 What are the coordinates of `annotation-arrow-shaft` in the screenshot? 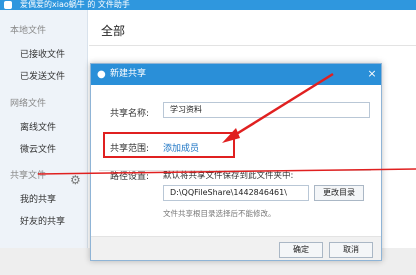 It's located at (281, 106).